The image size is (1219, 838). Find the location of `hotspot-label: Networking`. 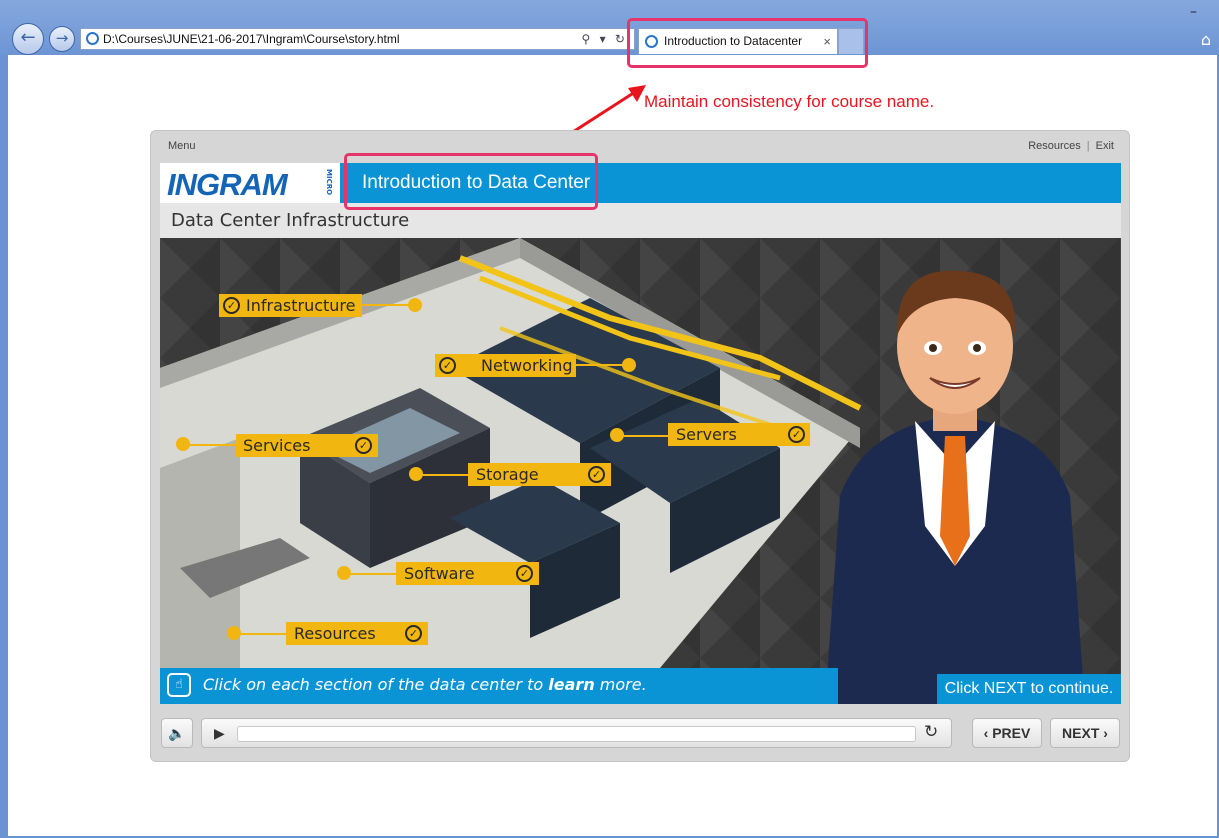

hotspot-label: Networking is located at coordinates (527, 365).